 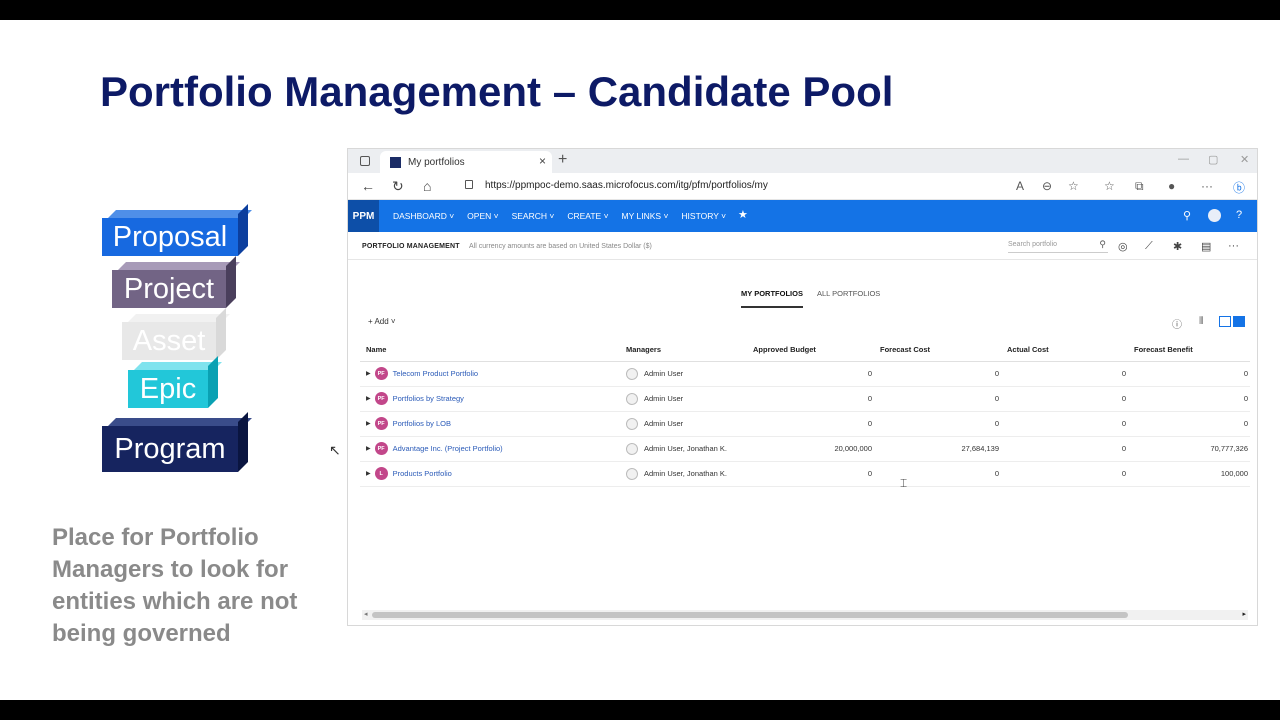 I want to click on page-title: PORTFOLIO MANAGEMENT, so click(x=411, y=246).